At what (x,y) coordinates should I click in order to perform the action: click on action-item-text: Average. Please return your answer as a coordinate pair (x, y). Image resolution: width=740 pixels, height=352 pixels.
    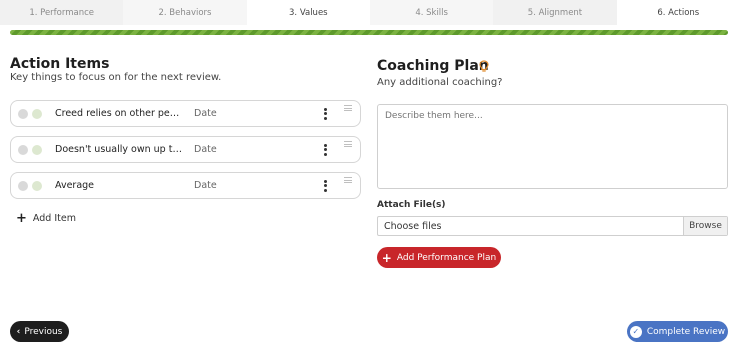
    Looking at the image, I should click on (120, 185).